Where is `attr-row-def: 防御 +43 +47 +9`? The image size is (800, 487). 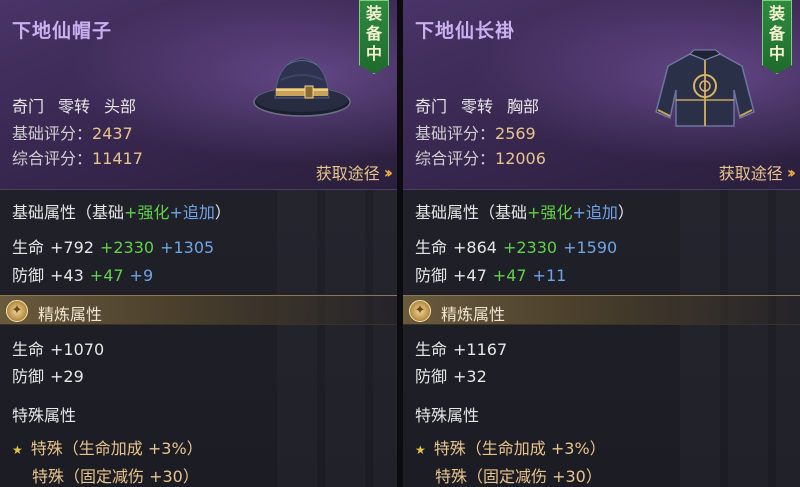
attr-row-def: 防御 +43 +47 +9 is located at coordinates (83, 275).